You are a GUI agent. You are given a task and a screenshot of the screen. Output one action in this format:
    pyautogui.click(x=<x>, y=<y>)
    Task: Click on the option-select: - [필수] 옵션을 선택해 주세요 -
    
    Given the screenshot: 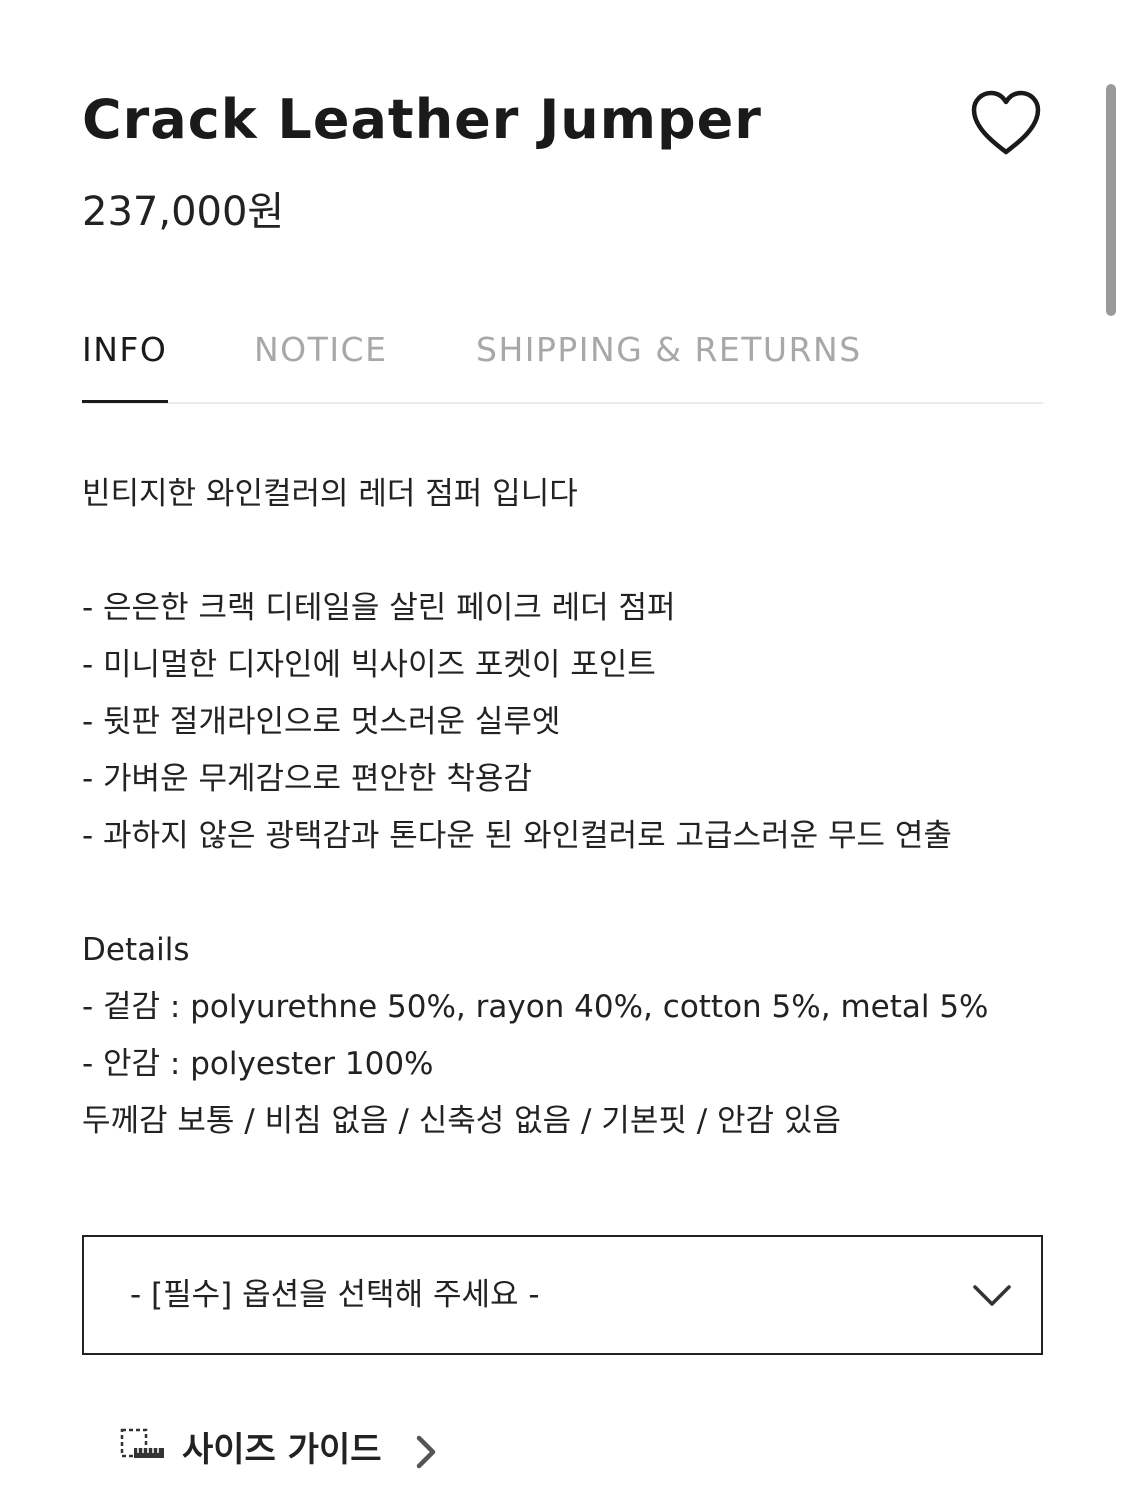 What is the action you would take?
    pyautogui.click(x=562, y=1295)
    